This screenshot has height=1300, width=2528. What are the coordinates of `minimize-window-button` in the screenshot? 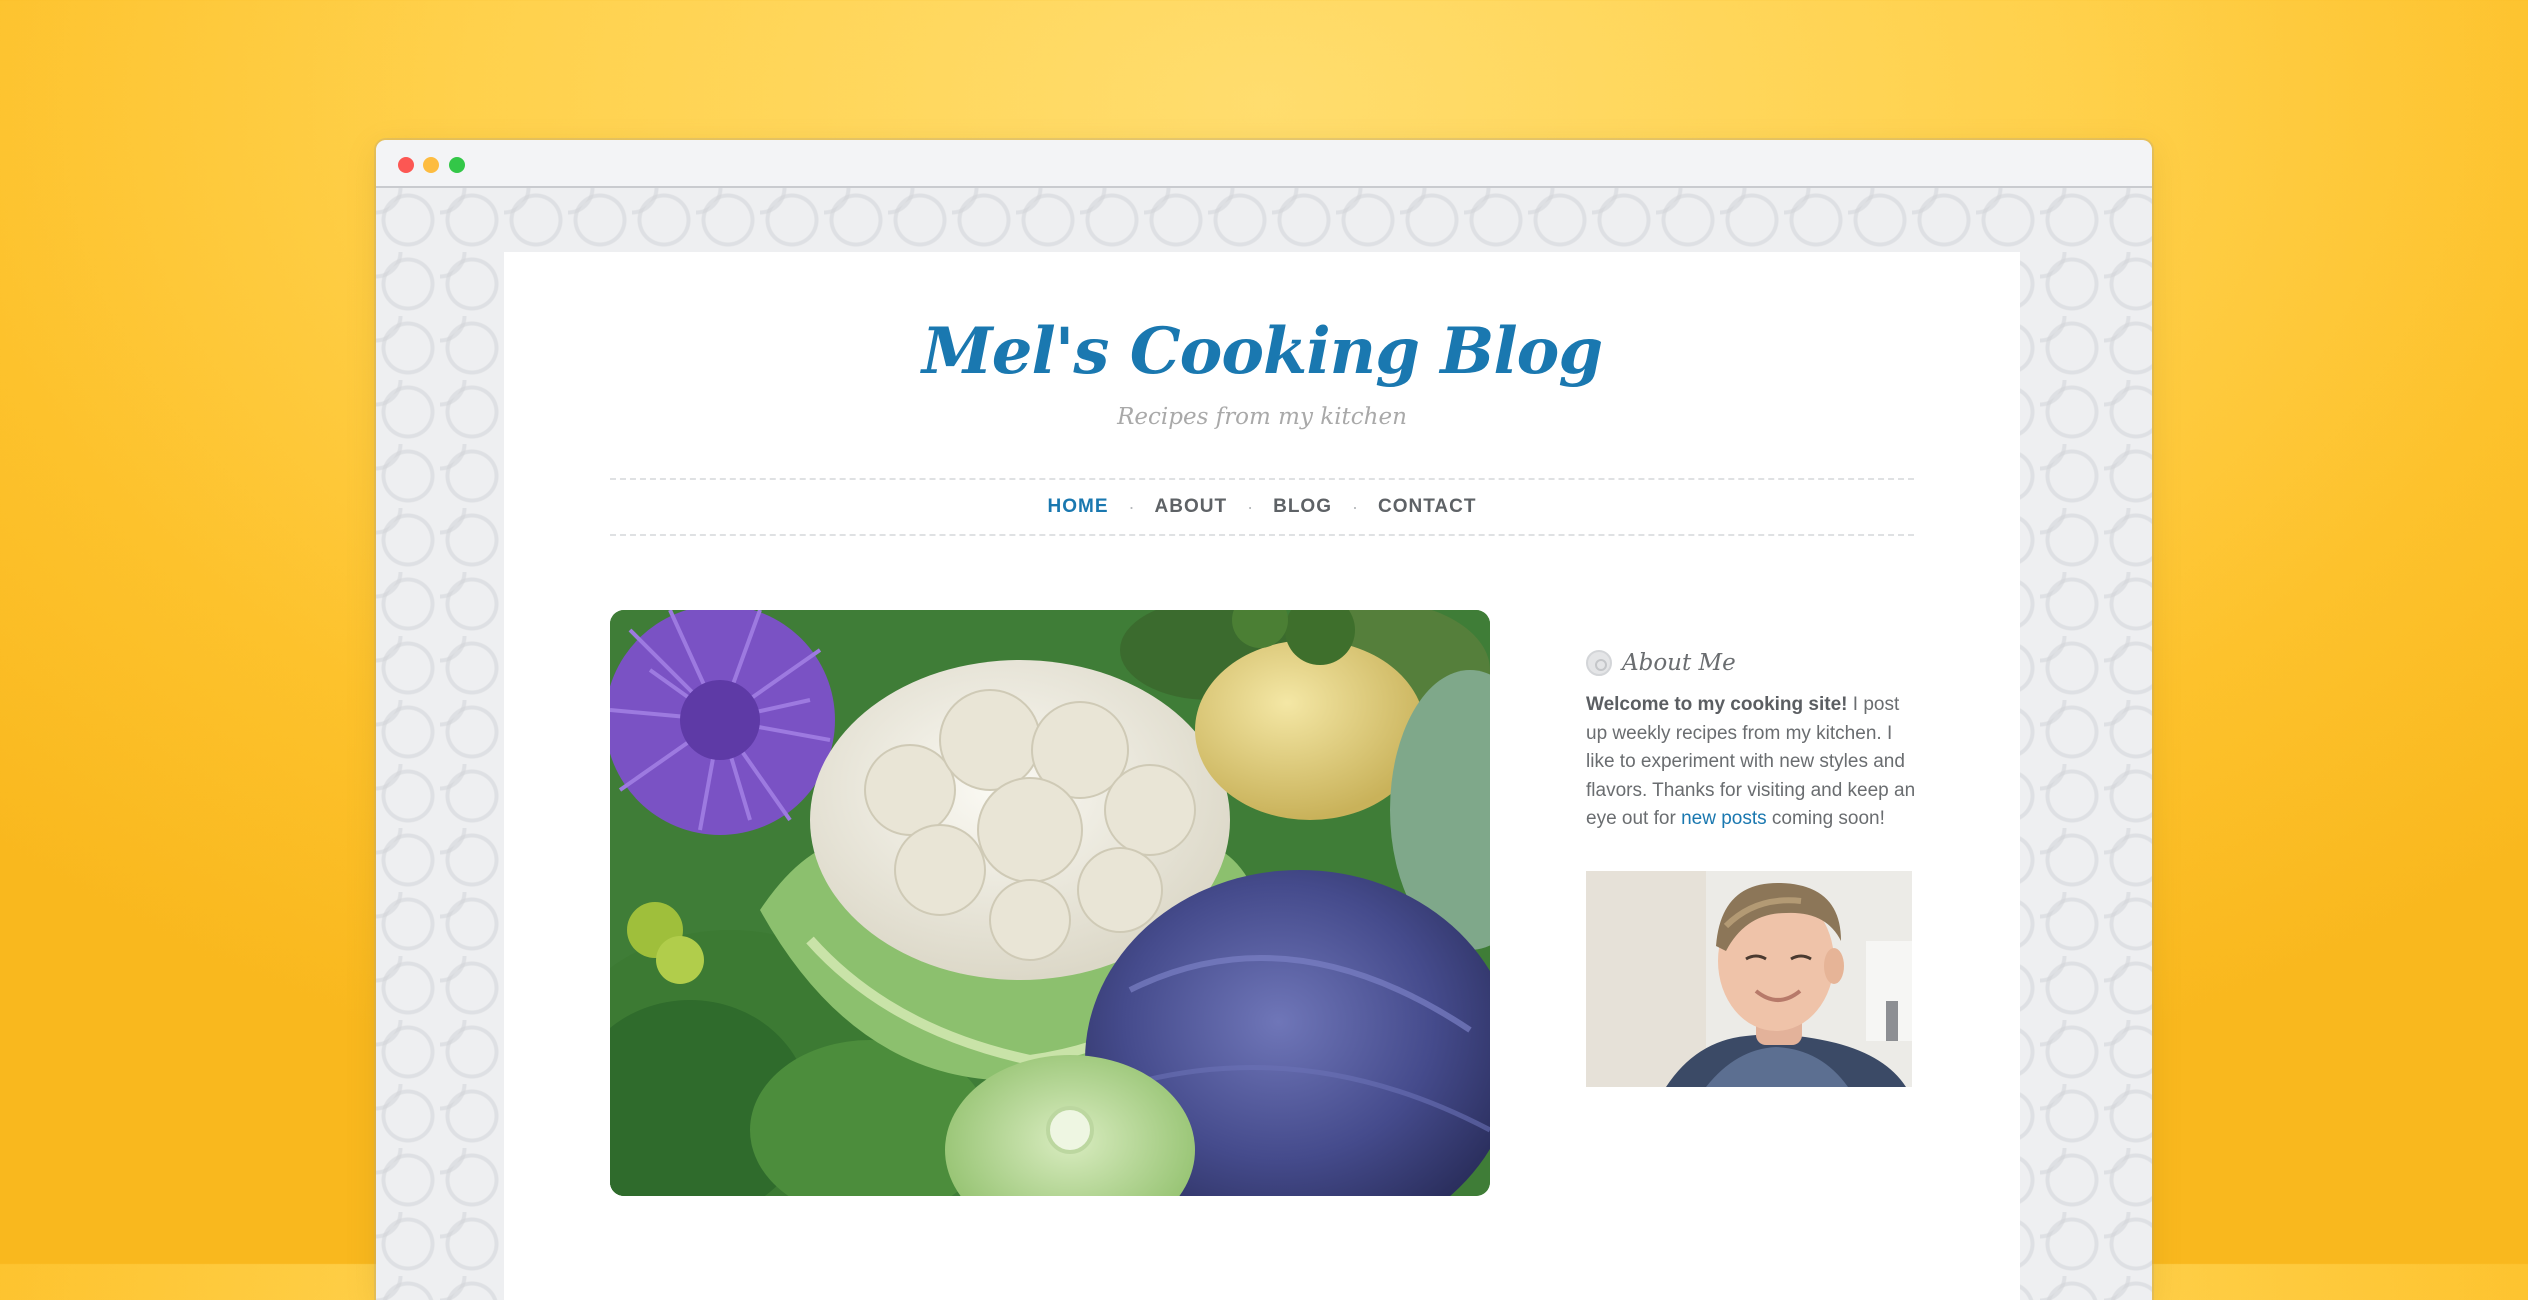 It's located at (431, 165).